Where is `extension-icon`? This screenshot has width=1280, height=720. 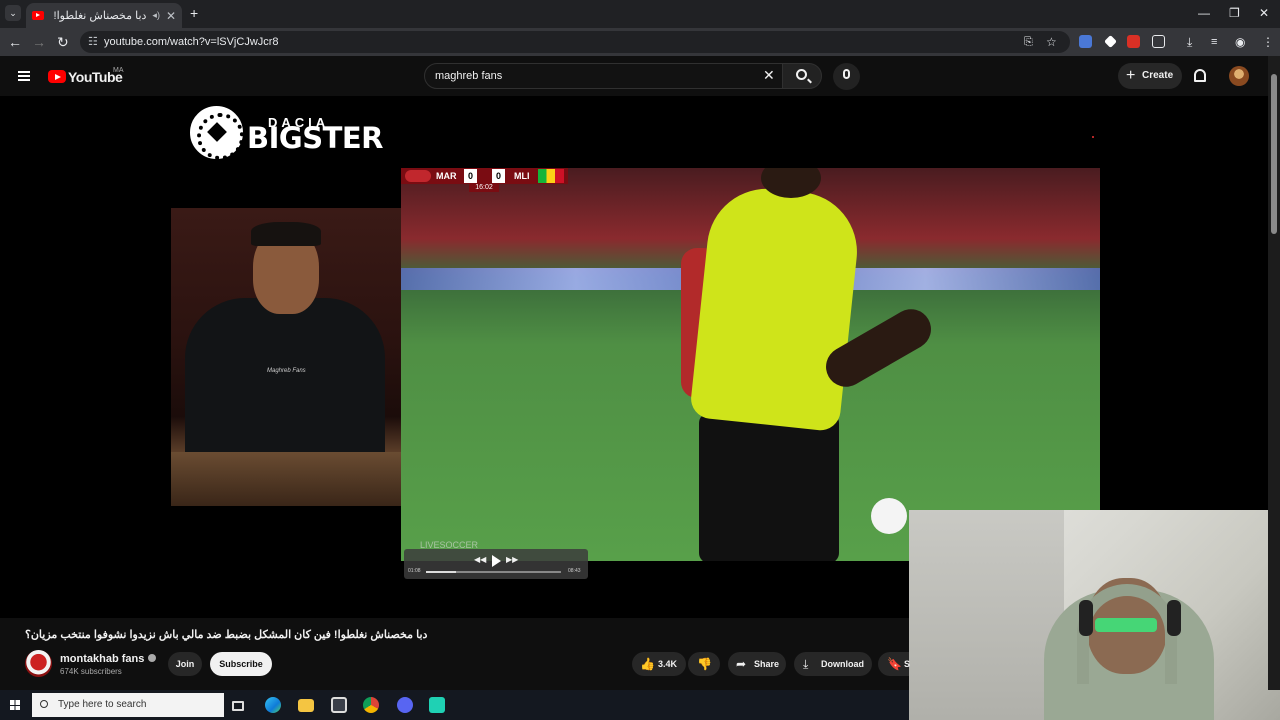 extension-icon is located at coordinates (1110, 41).